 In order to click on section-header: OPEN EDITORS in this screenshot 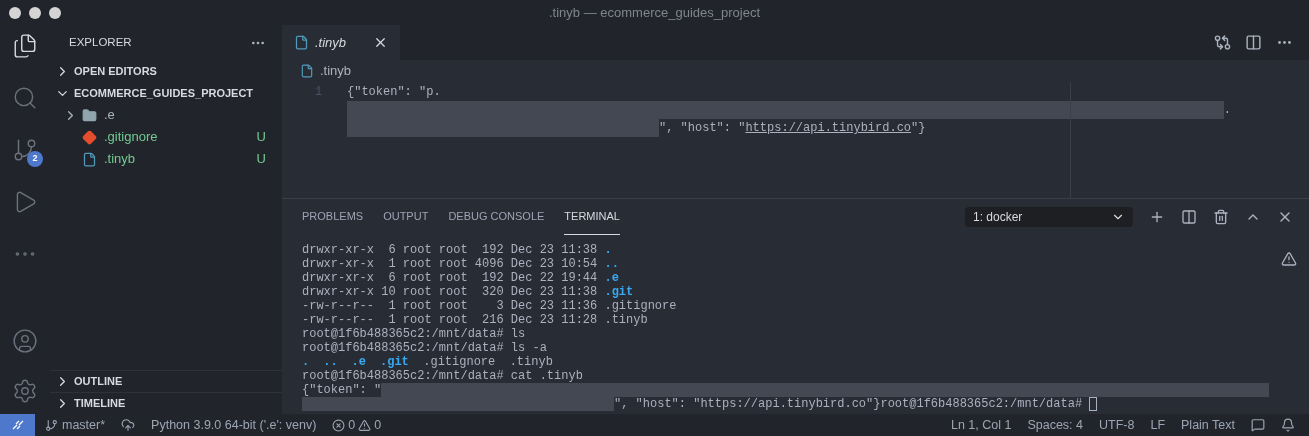, I will do `click(166, 71)`.